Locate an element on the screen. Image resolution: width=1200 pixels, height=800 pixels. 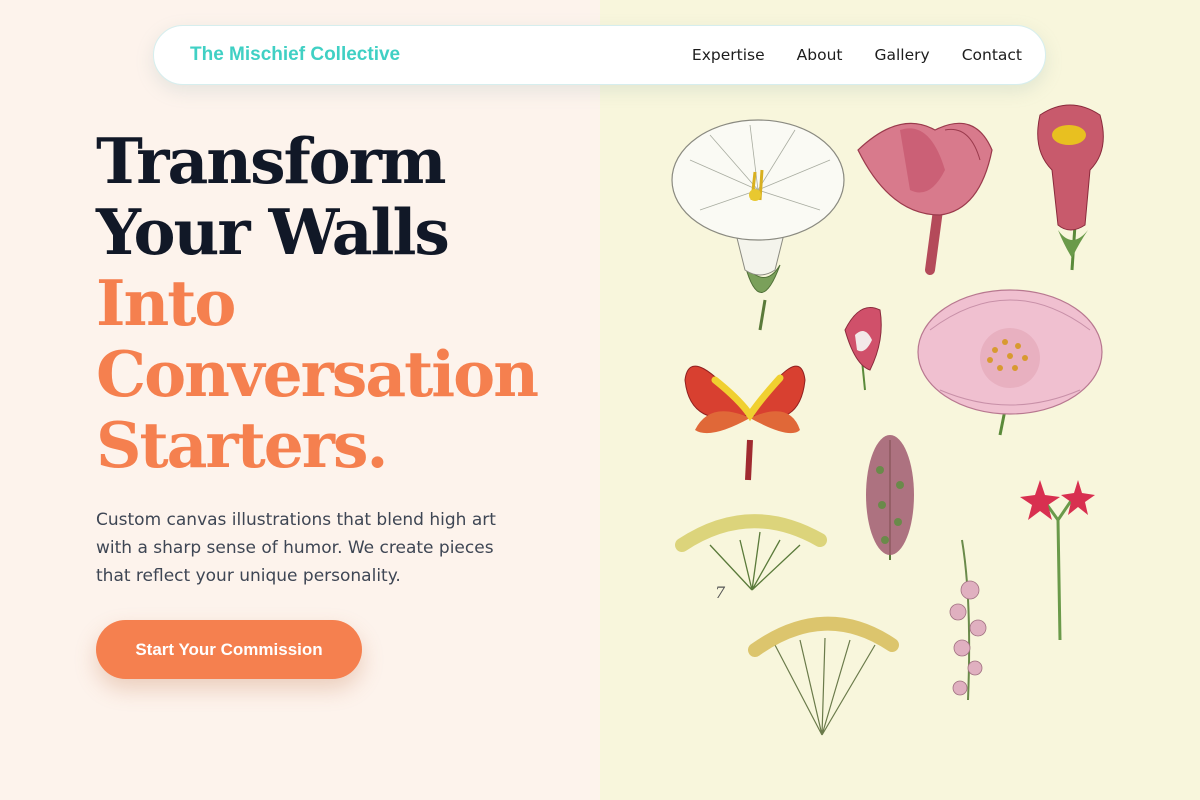
nav-link-contact: Contact is located at coordinates (992, 55).